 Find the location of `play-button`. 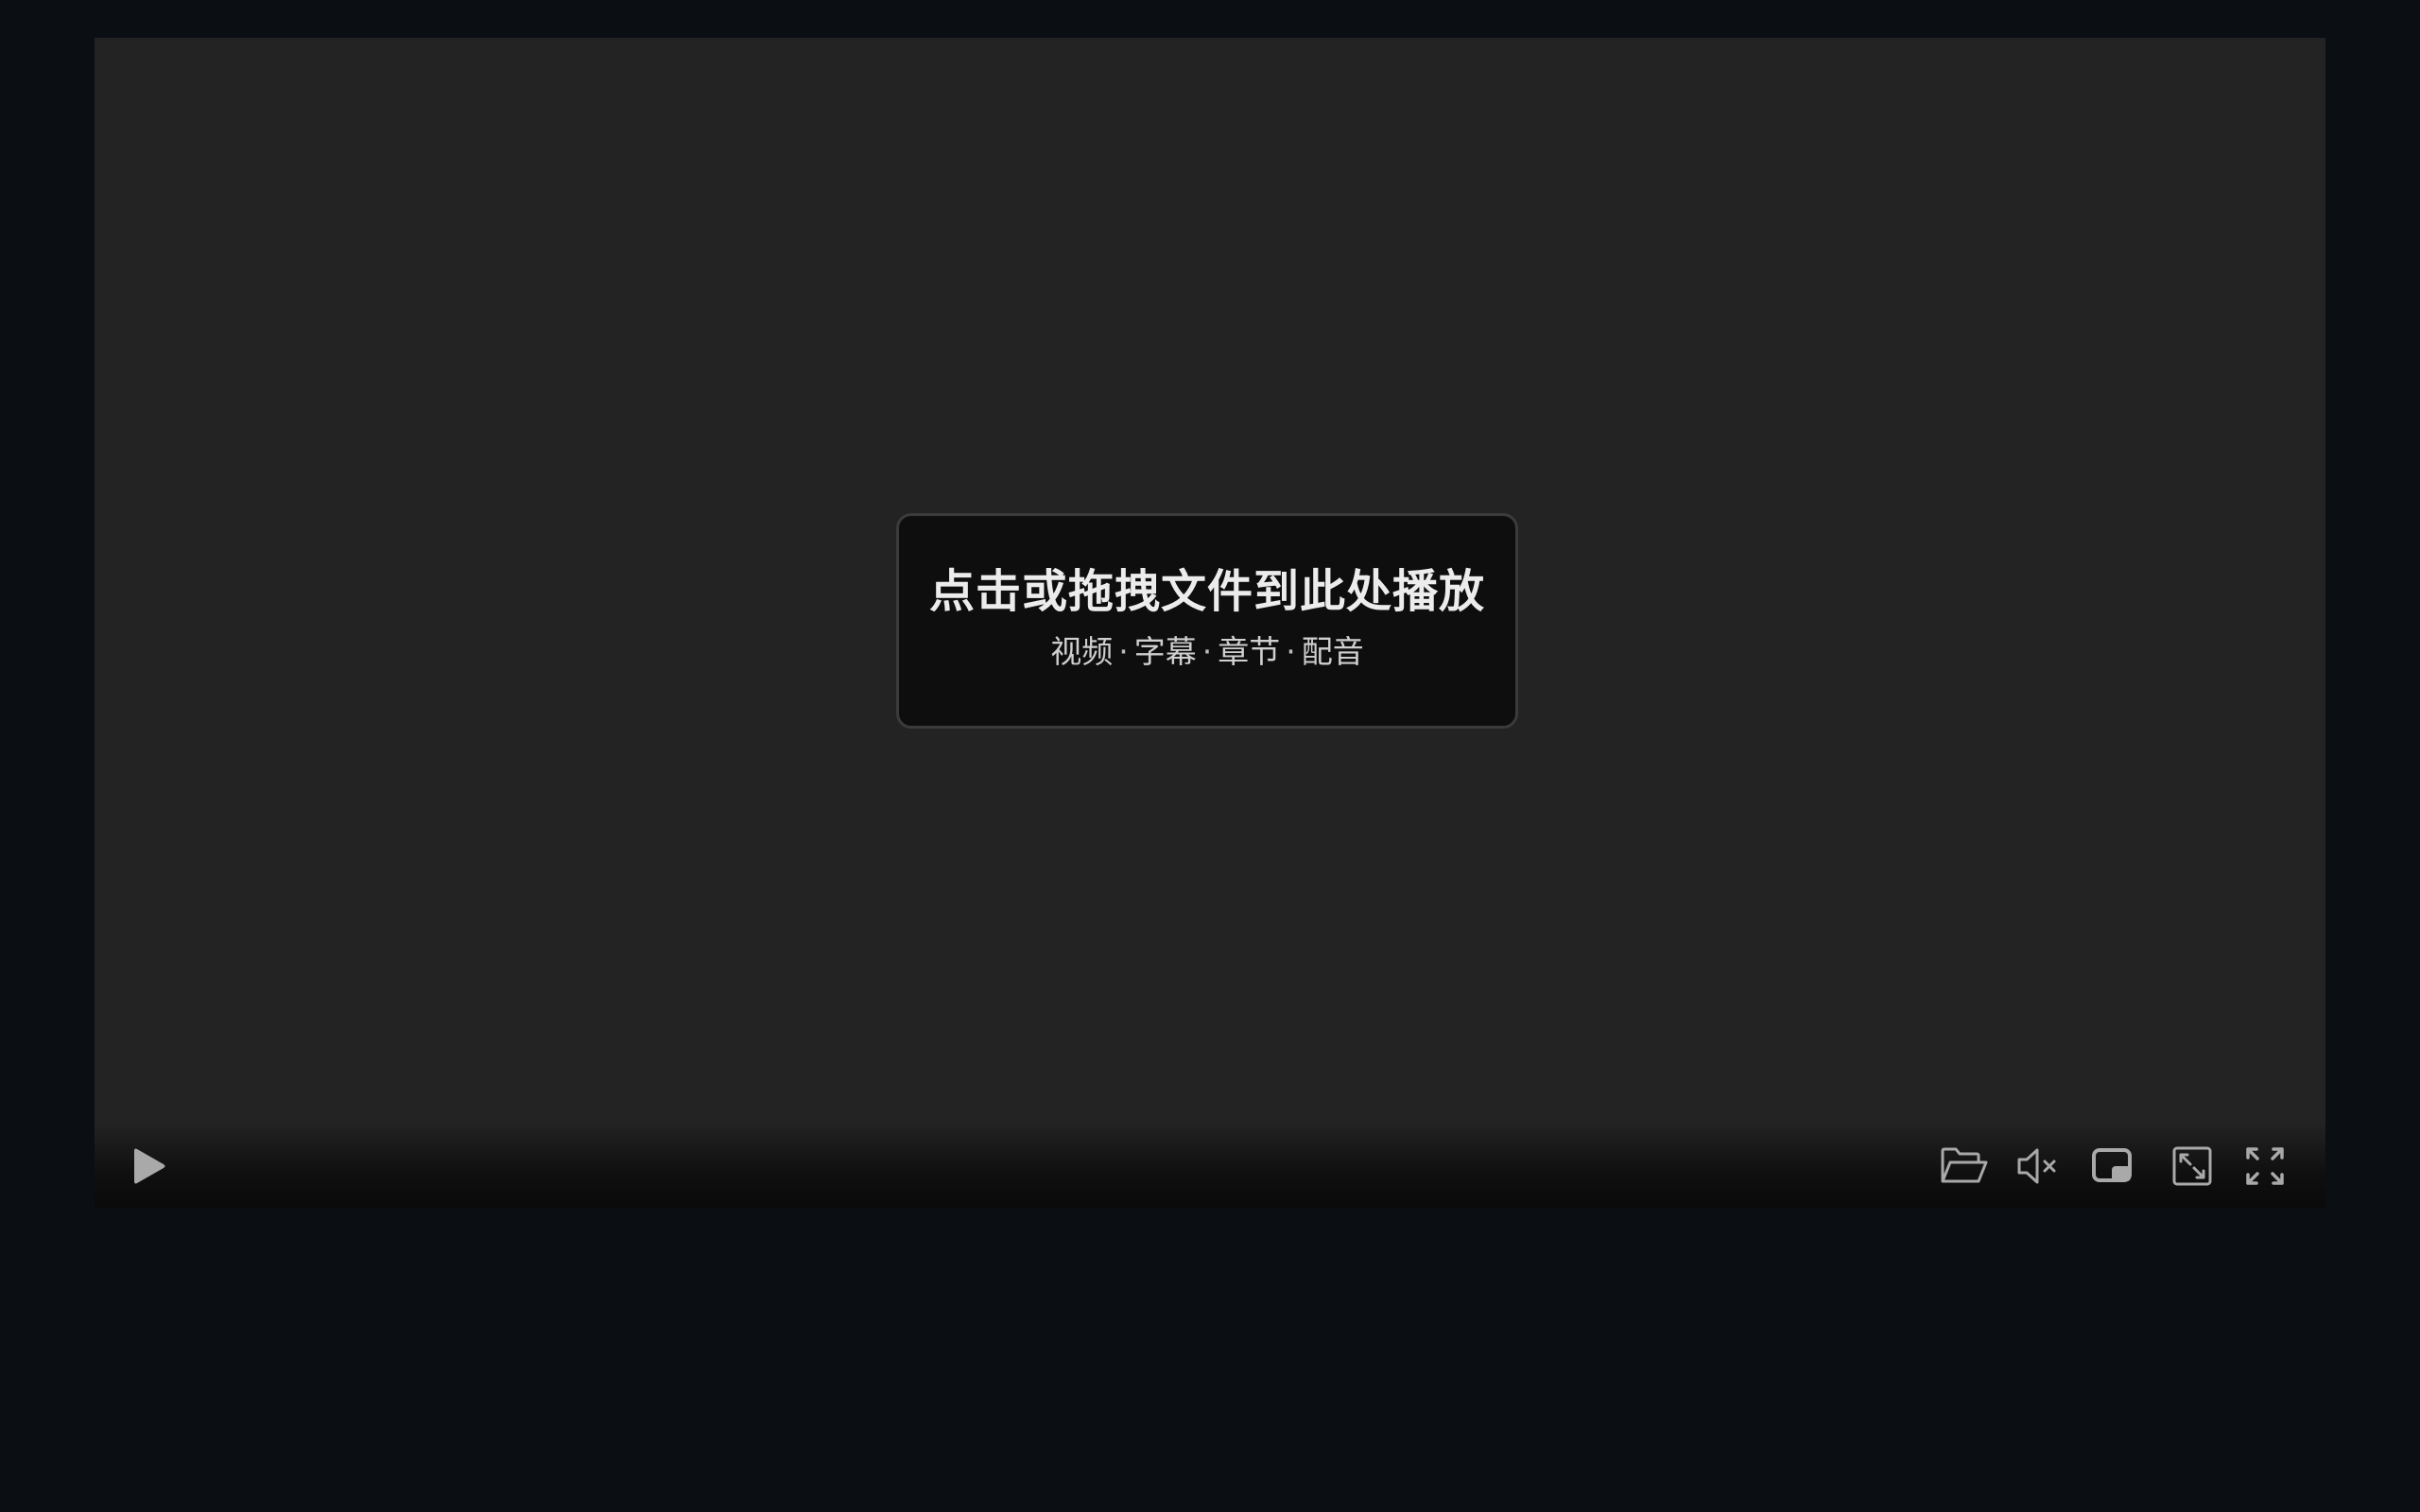

play-button is located at coordinates (149, 1166).